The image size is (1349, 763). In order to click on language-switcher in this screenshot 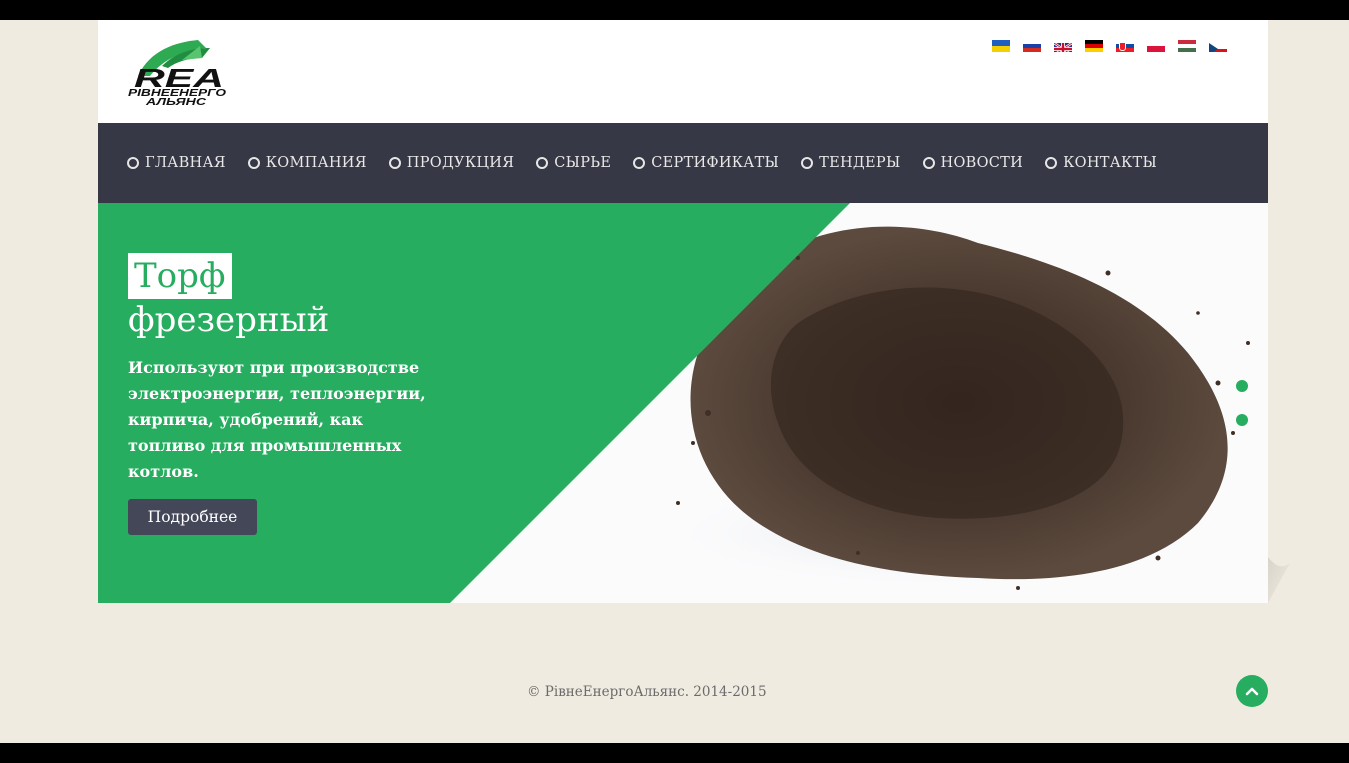, I will do `click(1116, 46)`.